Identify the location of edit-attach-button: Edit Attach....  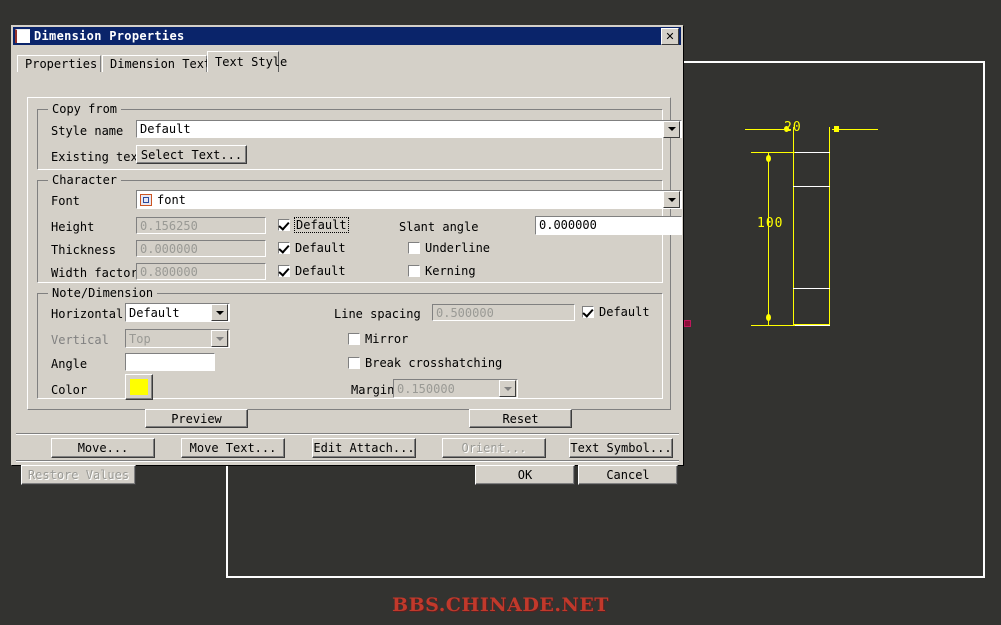
(364, 448).